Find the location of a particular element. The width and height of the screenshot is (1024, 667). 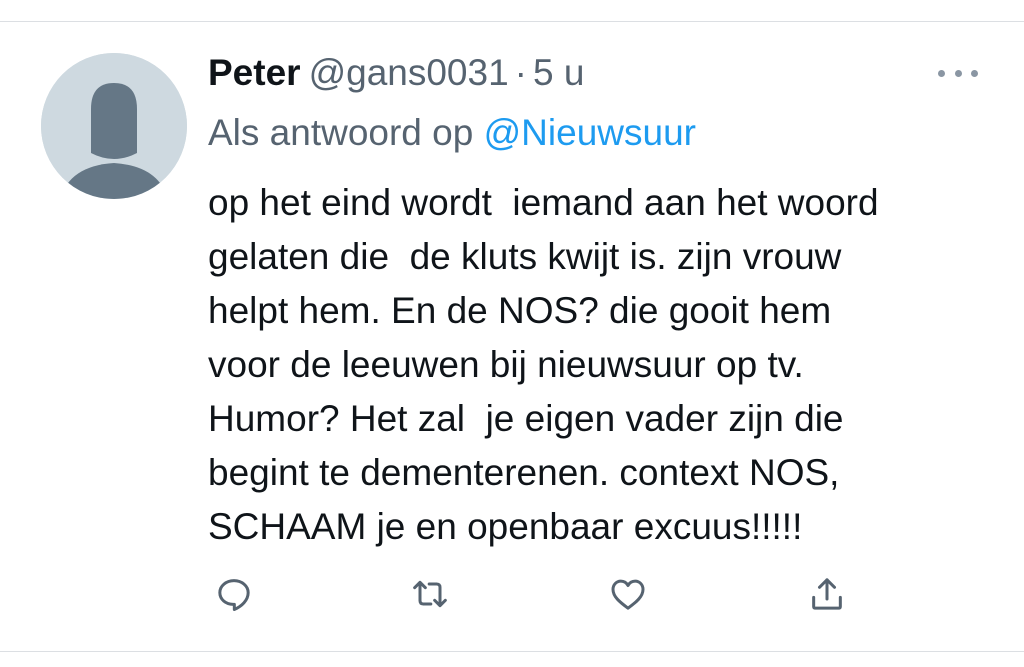

retweet-button is located at coordinates (430, 594).